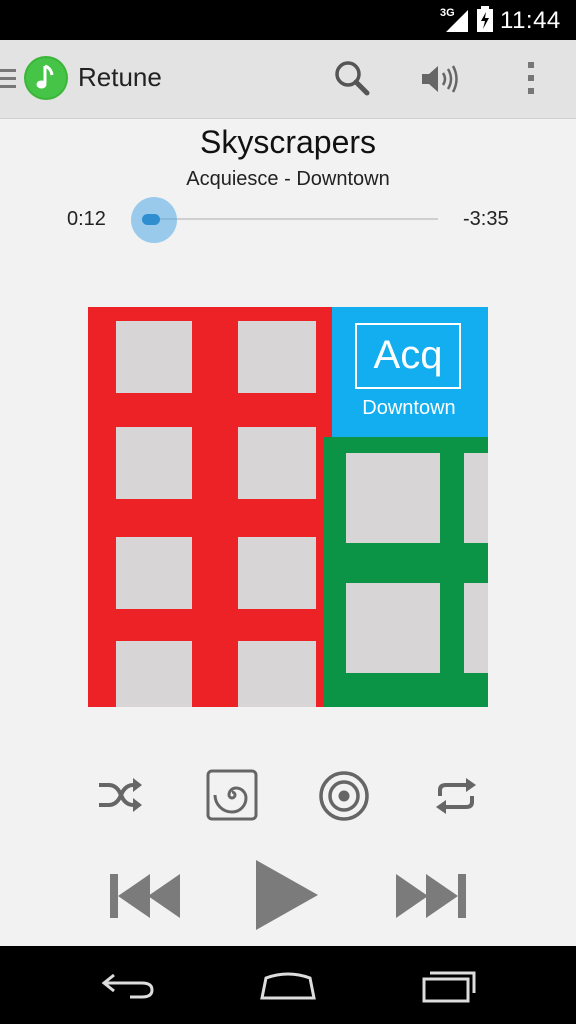  What do you see at coordinates (151, 219) in the screenshot?
I see `seek-thumb` at bounding box center [151, 219].